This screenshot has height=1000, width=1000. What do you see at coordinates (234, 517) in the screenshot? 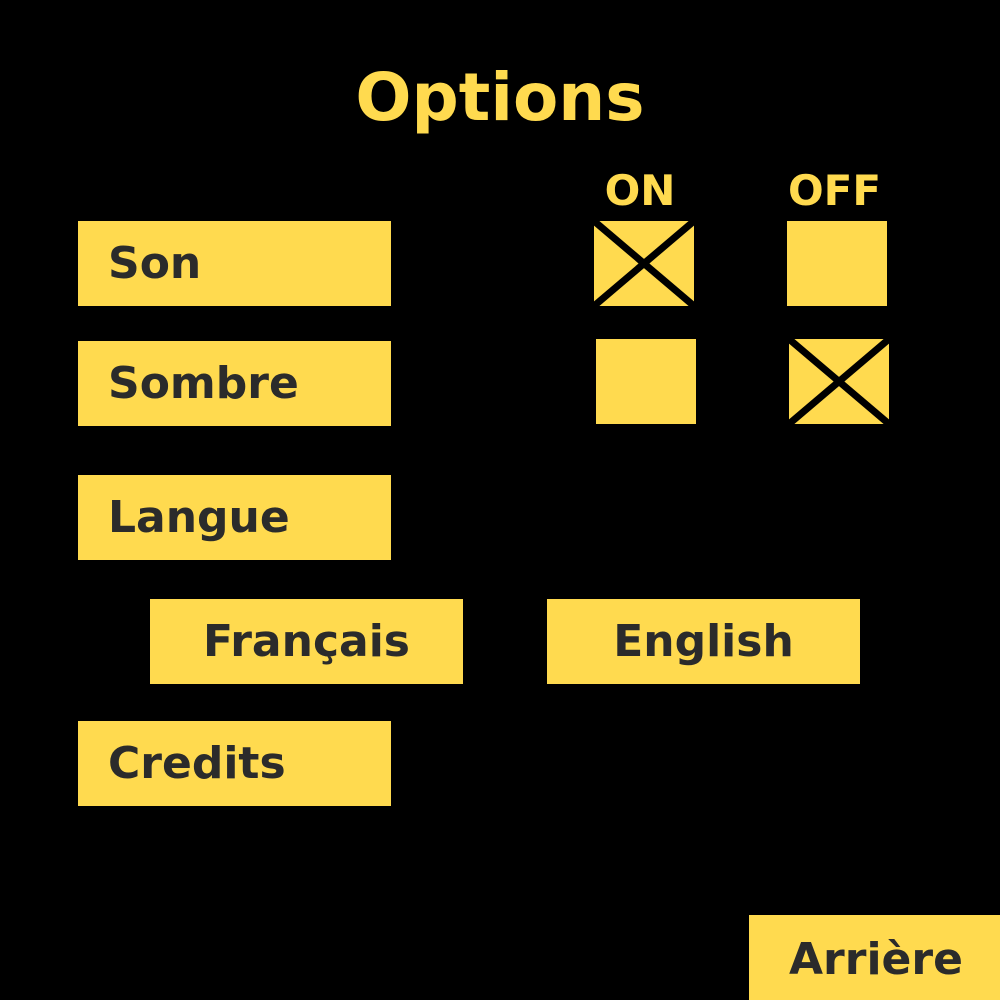
I see `langue-label-button: Langue` at bounding box center [234, 517].